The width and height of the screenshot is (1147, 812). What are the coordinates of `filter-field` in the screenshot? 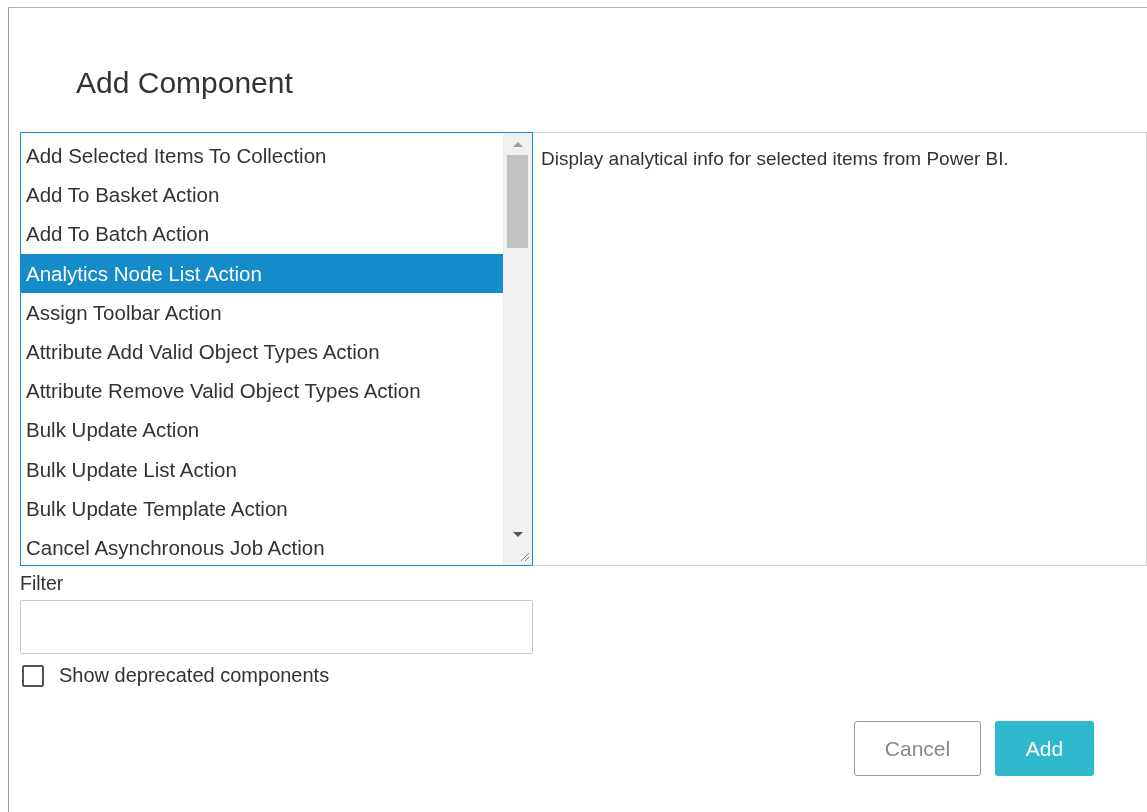 It's located at (276, 627).